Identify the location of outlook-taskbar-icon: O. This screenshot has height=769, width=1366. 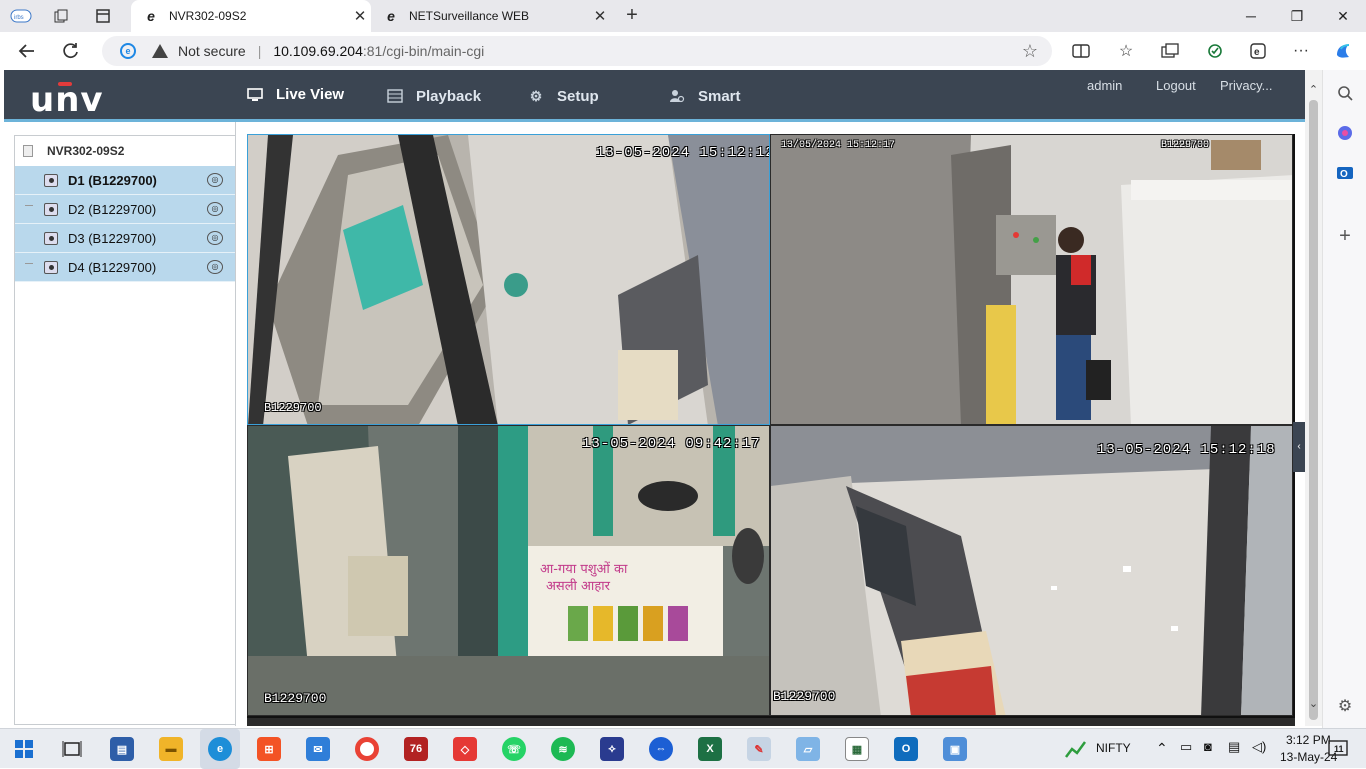
(906, 749).